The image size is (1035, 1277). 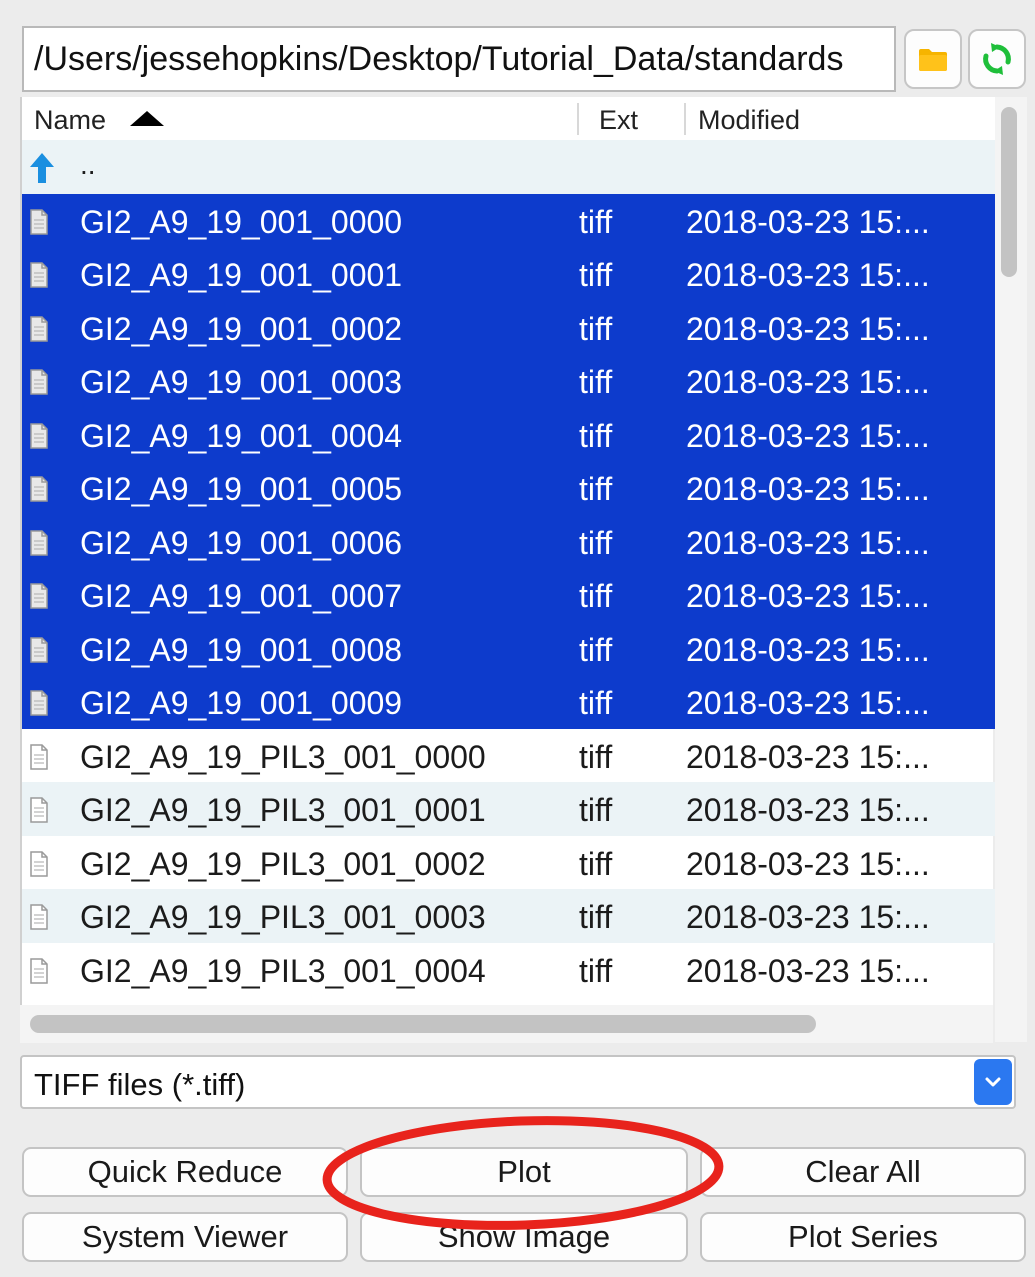 I want to click on system-viewer-button: System Viewer, so click(x=185, y=1237).